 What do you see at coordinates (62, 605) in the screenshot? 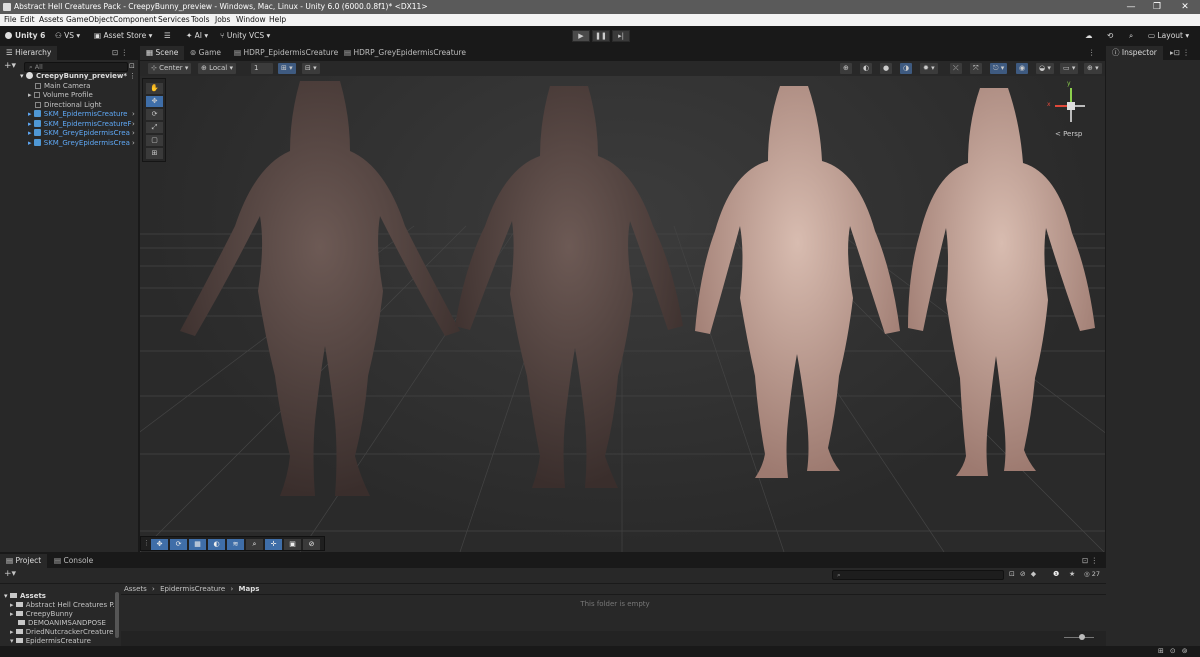
I see `tree-item-abstract: ▸ Abstract Hell Creatures P.` at bounding box center [62, 605].